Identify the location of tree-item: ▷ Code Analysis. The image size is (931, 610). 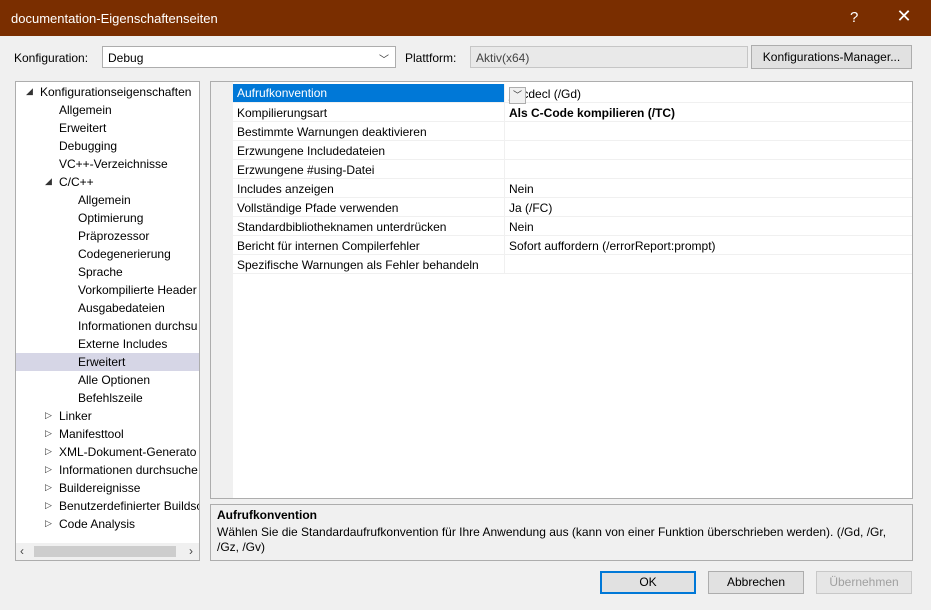
(107, 524).